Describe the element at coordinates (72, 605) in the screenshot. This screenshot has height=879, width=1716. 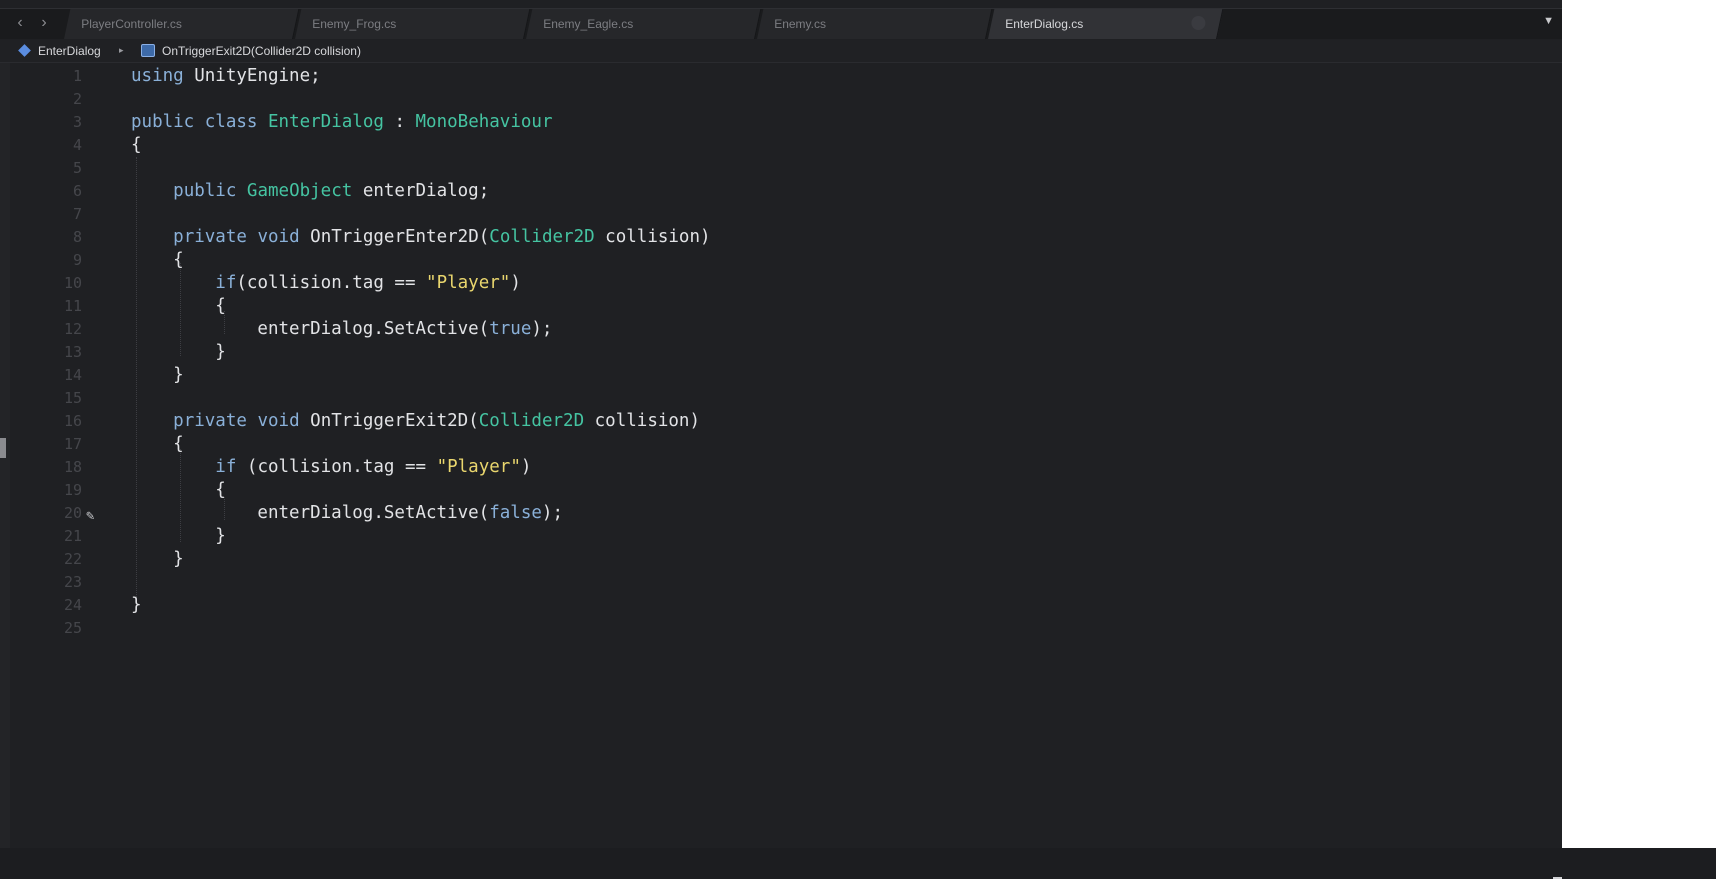
I see `line-number: 24` at that location.